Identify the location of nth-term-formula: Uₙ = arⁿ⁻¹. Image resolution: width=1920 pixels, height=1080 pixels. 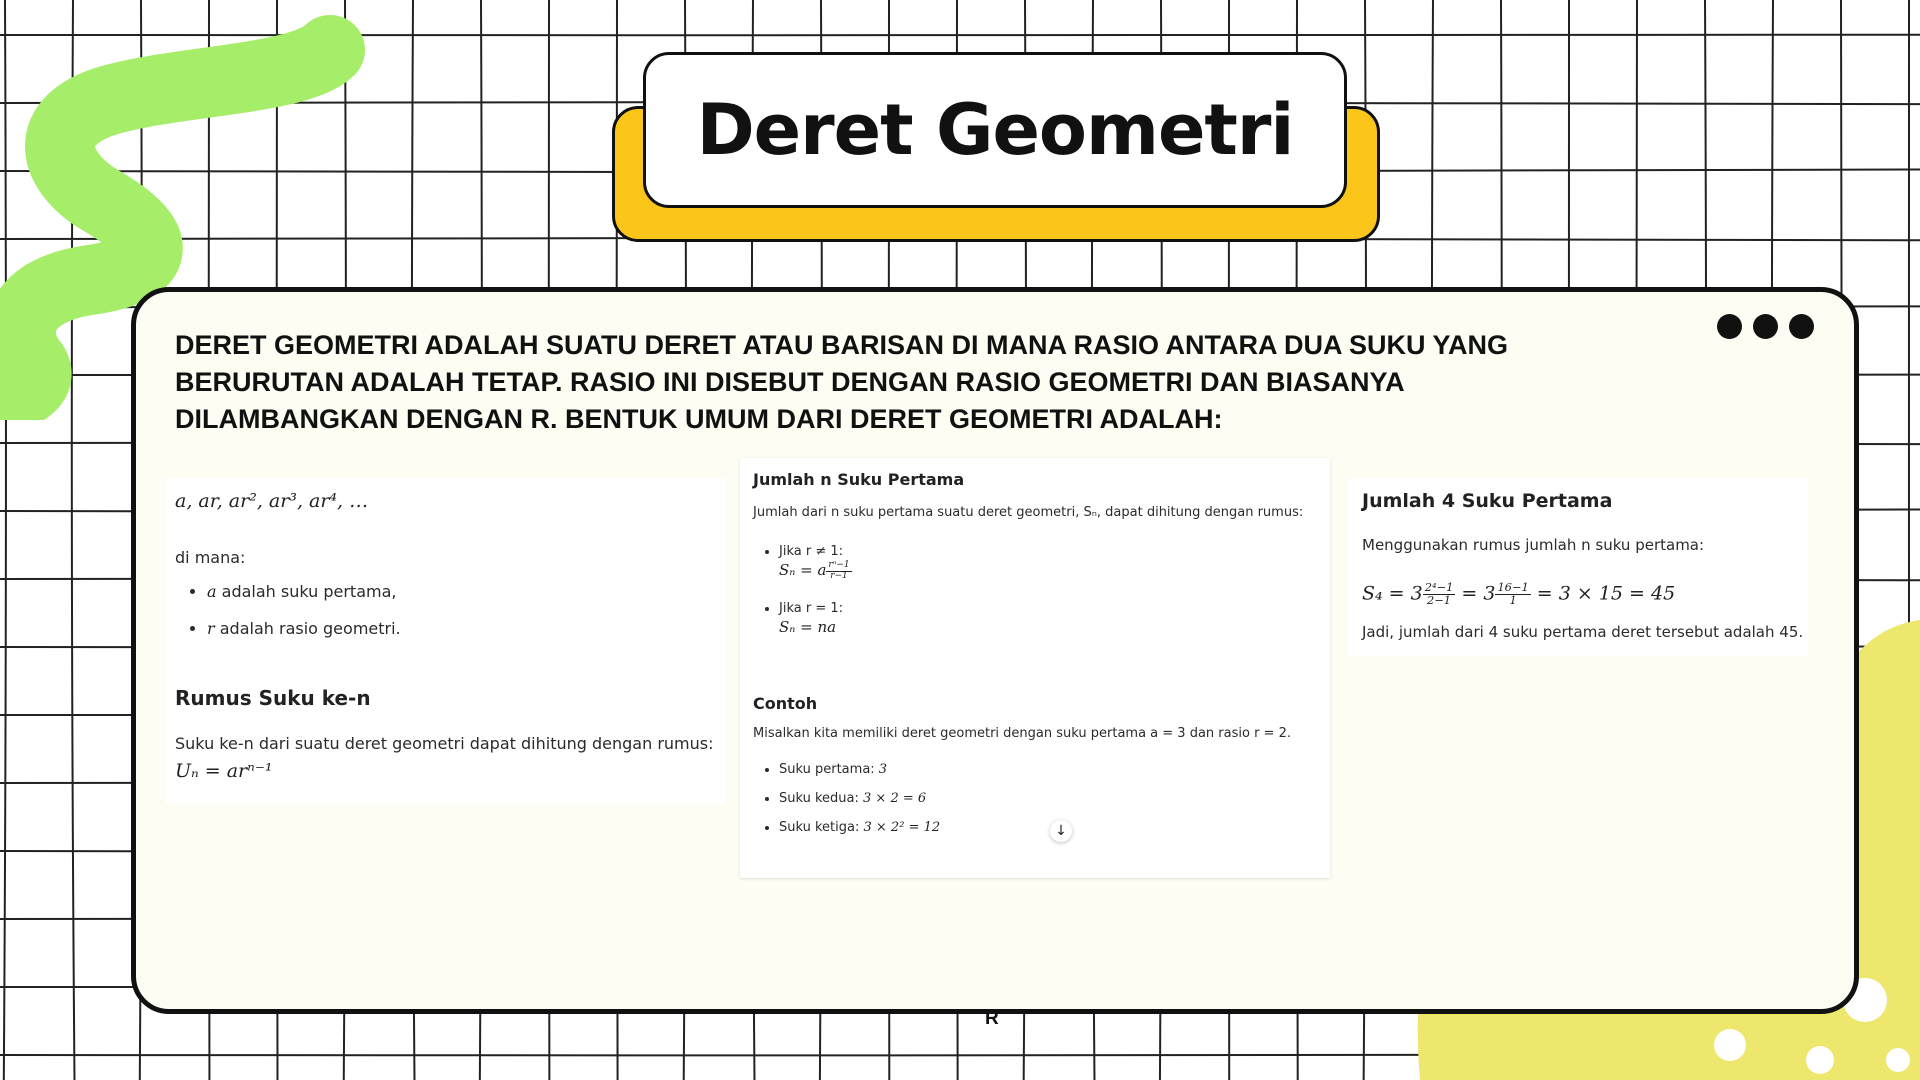
(224, 771).